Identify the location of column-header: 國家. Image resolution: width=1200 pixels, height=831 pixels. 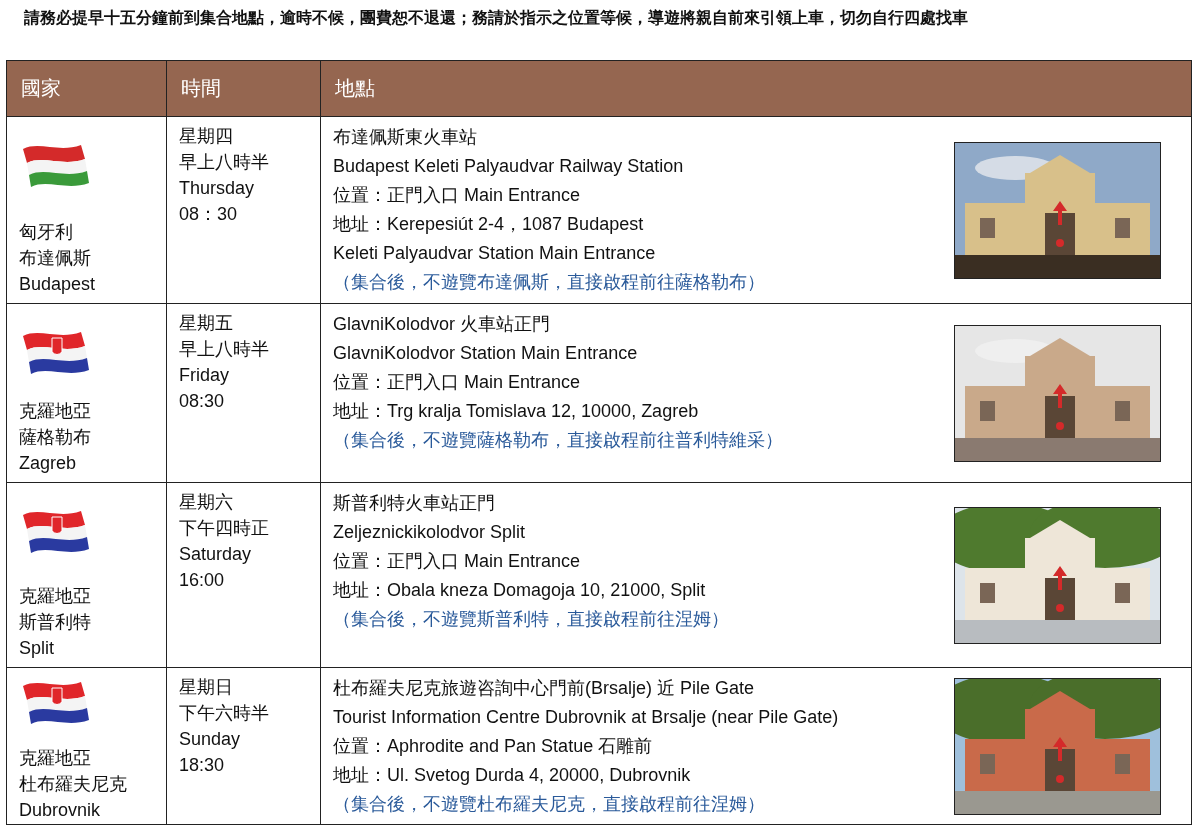
(87, 88).